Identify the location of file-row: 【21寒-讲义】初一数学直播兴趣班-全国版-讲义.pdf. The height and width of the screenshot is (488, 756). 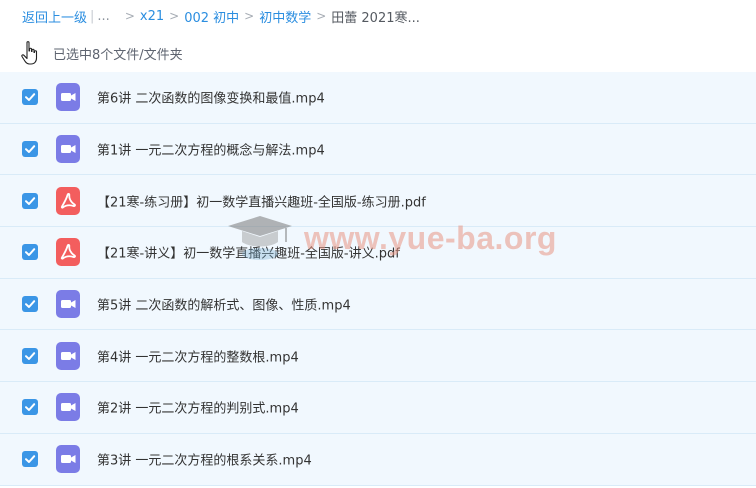
(378, 253).